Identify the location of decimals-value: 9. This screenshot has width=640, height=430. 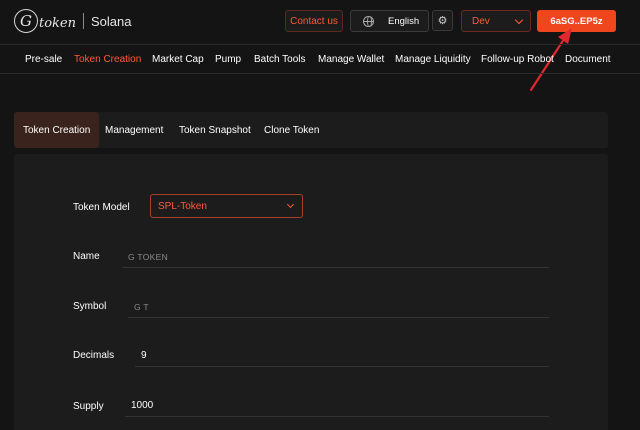
(144, 355).